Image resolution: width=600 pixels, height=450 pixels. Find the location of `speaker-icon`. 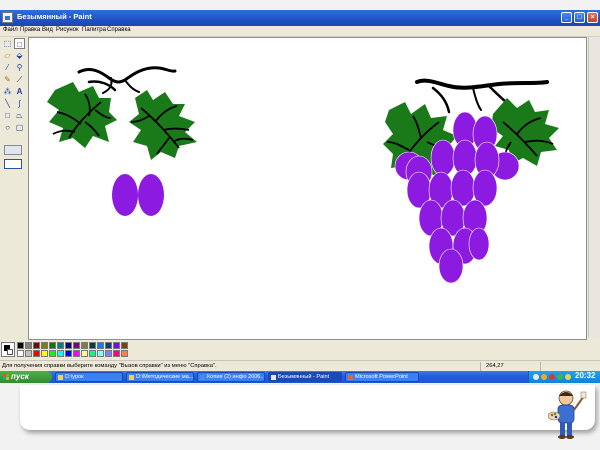

speaker-icon is located at coordinates (568, 377).